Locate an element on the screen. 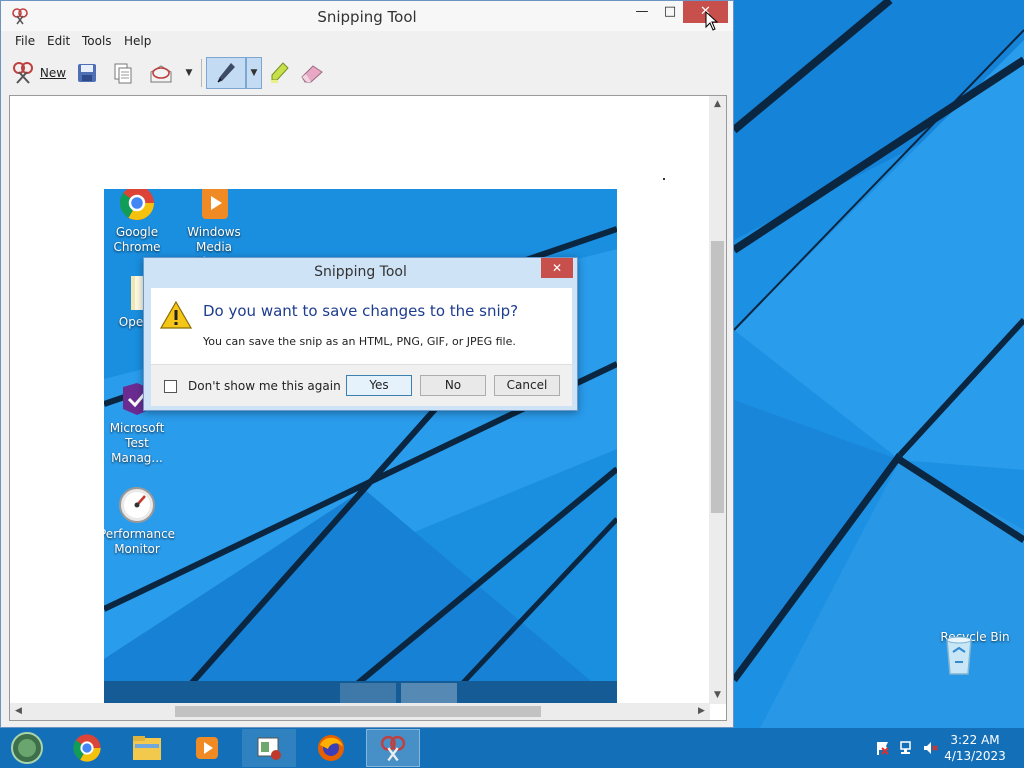  volume-muted-icon is located at coordinates (930, 748).